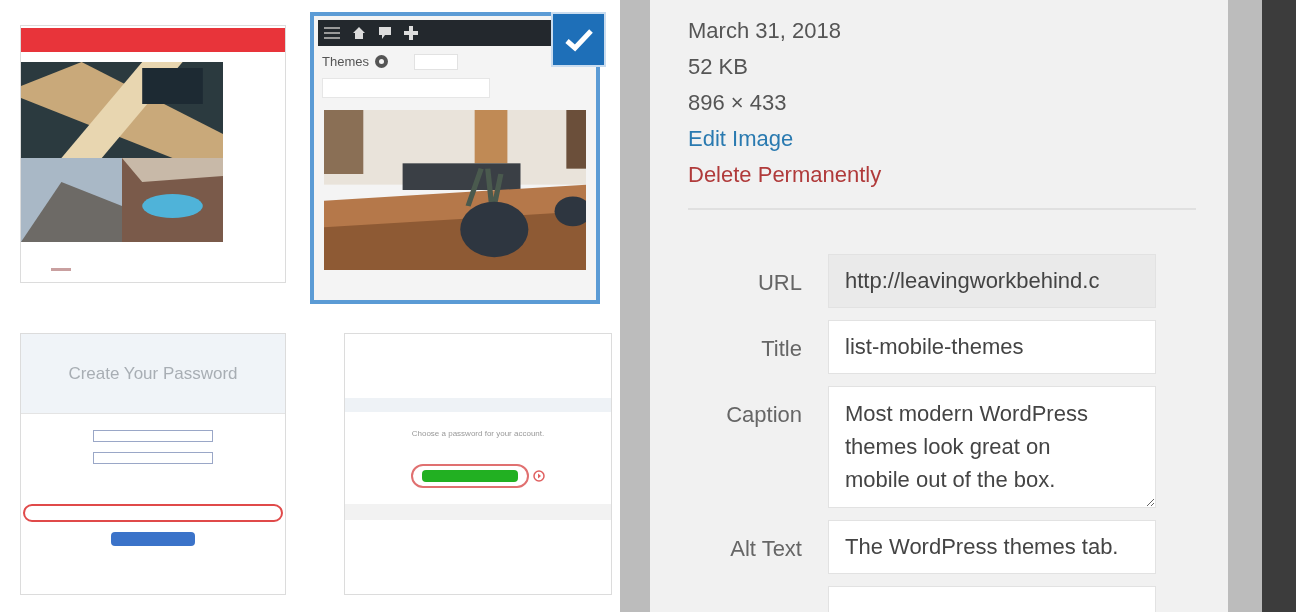  Describe the element at coordinates (766, 549) in the screenshot. I see `field-label: Alt Text` at that location.